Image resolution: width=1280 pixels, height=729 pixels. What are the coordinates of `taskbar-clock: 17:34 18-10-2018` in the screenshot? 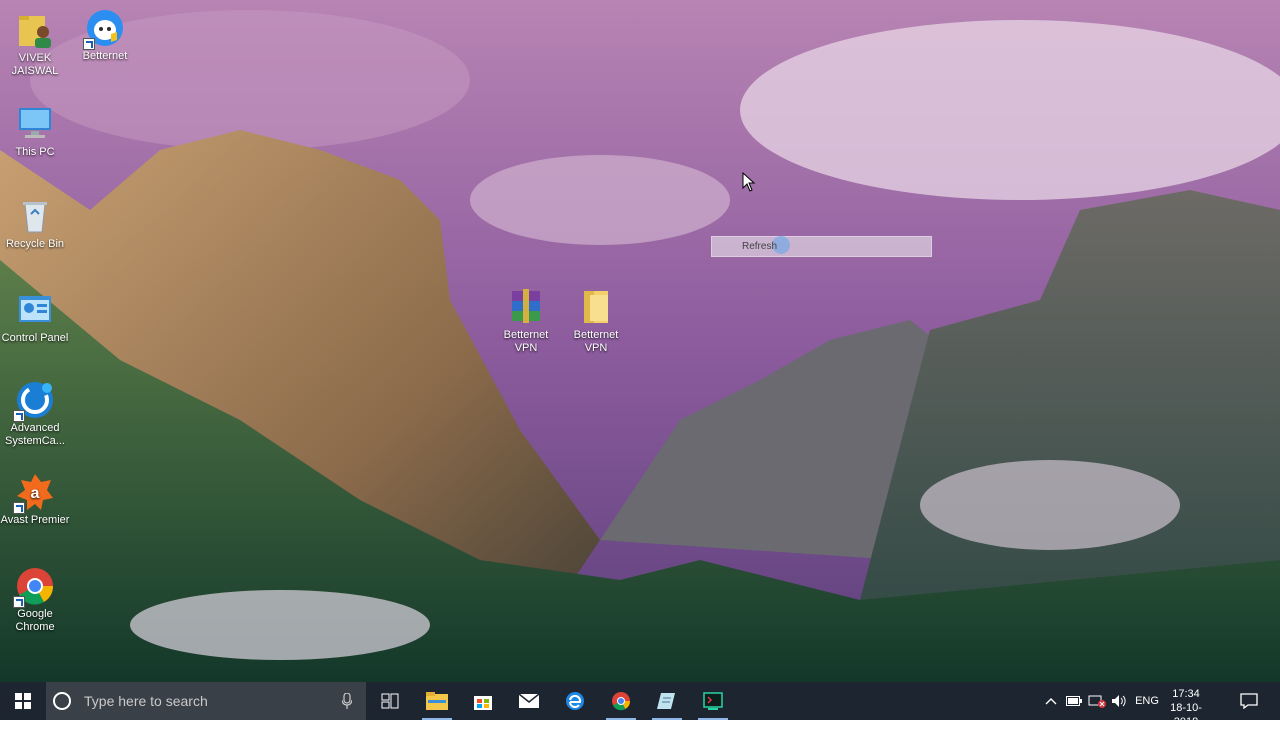 It's located at (1186, 705).